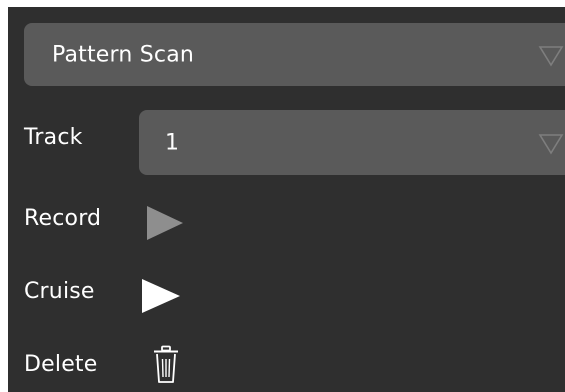 Image resolution: width=565 pixels, height=392 pixels. I want to click on track-select-value: 1, so click(172, 142).